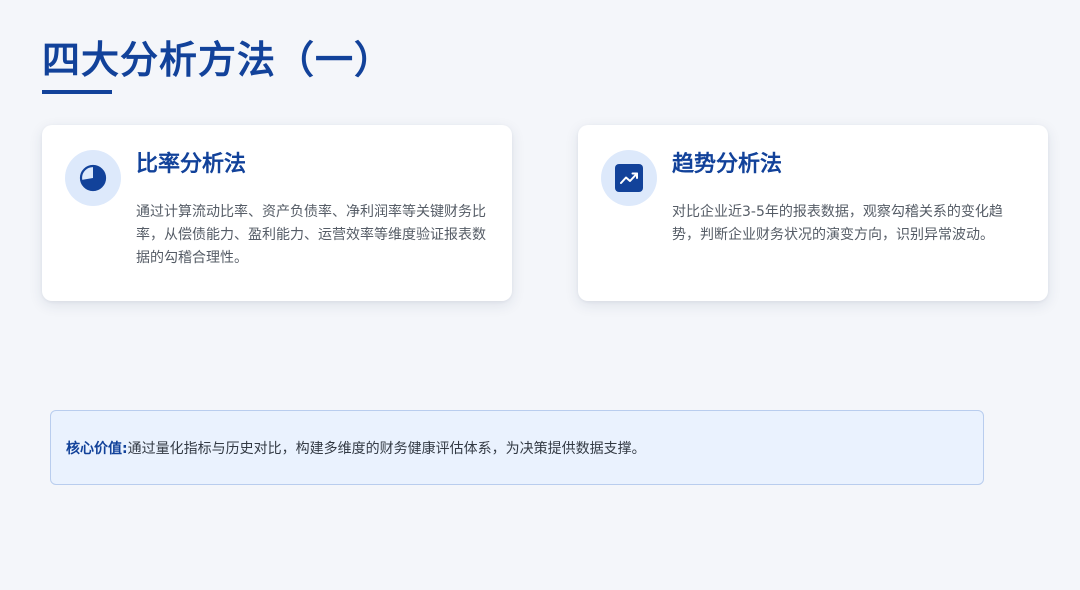  I want to click on page-title: 四大分析方法（一）, so click(218, 60).